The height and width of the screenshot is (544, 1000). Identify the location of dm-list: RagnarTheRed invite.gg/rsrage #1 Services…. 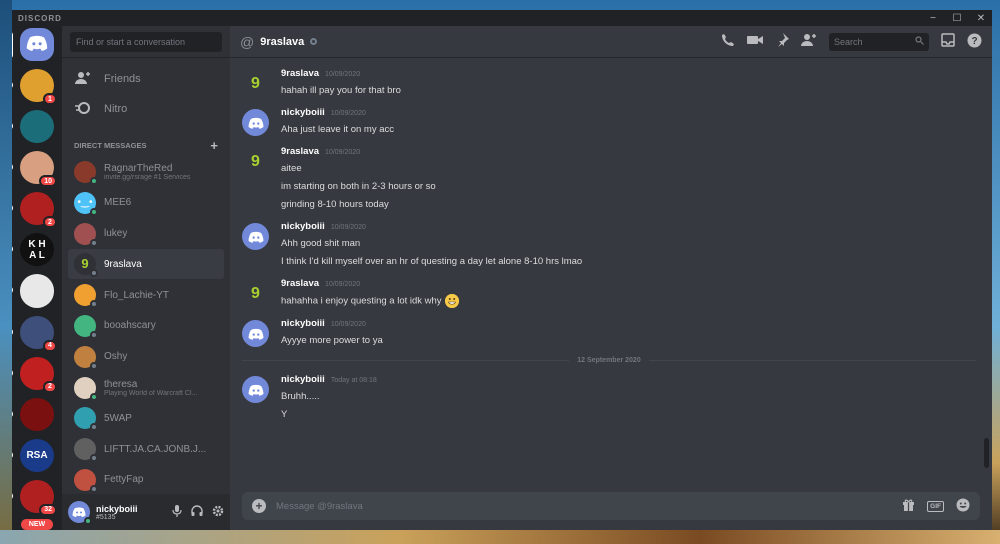
(146, 325).